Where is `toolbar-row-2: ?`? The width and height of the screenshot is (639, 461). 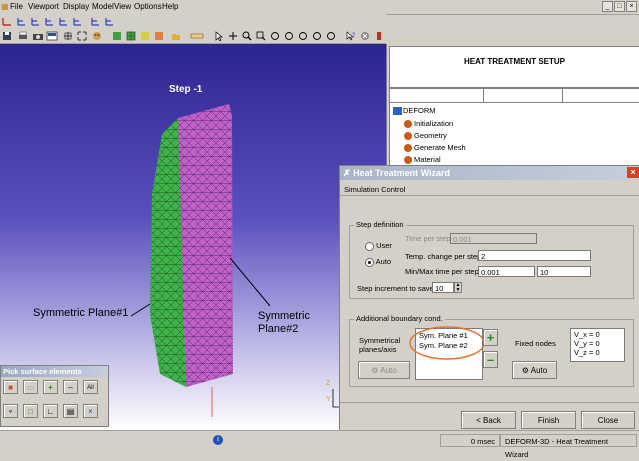 toolbar-row-2: ? is located at coordinates (193, 36).